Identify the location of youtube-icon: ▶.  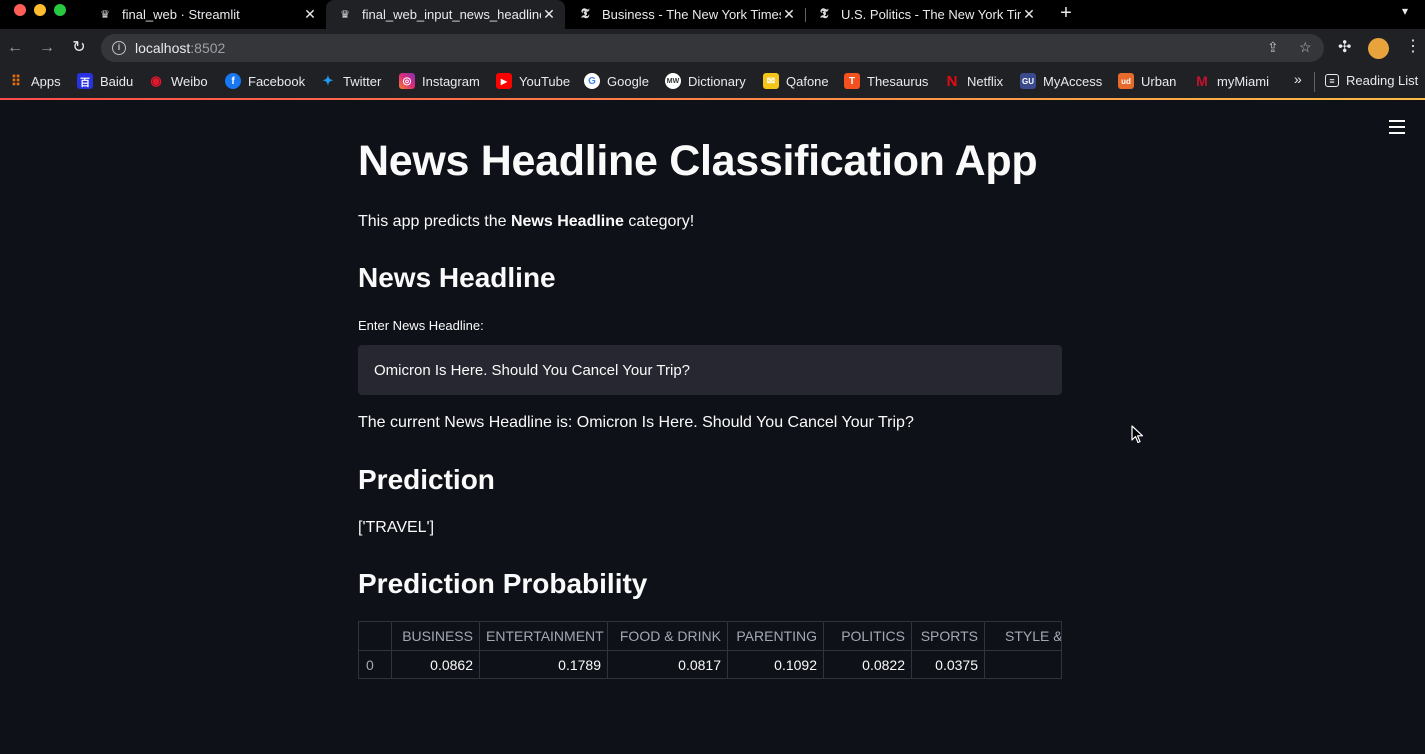
(504, 81).